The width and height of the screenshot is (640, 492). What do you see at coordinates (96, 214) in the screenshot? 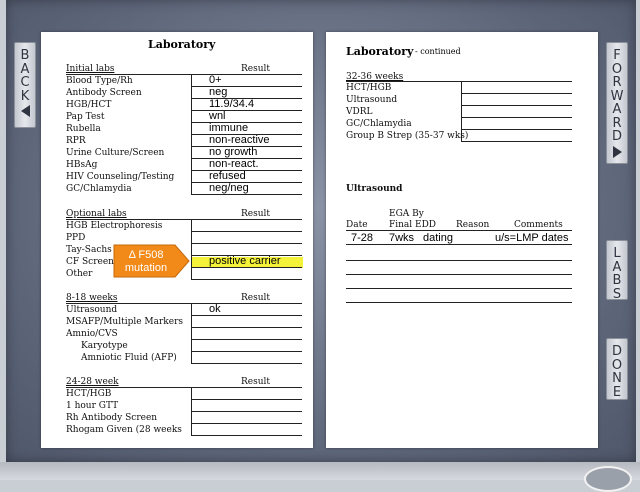
I see `section-heading: Optional labs` at bounding box center [96, 214].